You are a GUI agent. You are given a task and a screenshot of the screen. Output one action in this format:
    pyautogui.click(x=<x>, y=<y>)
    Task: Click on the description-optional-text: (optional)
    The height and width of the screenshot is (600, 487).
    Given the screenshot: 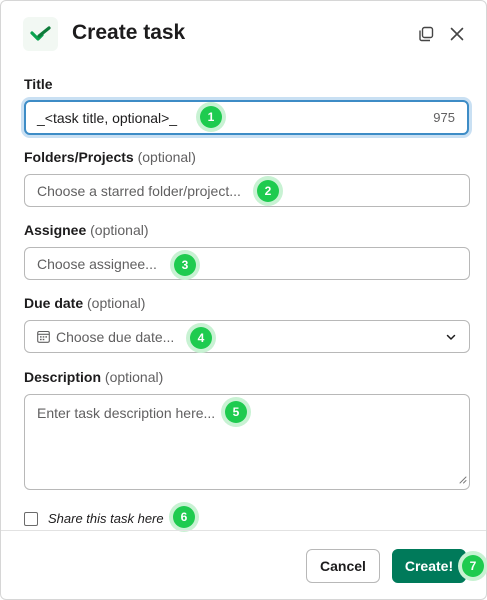 What is the action you would take?
    pyautogui.click(x=134, y=377)
    